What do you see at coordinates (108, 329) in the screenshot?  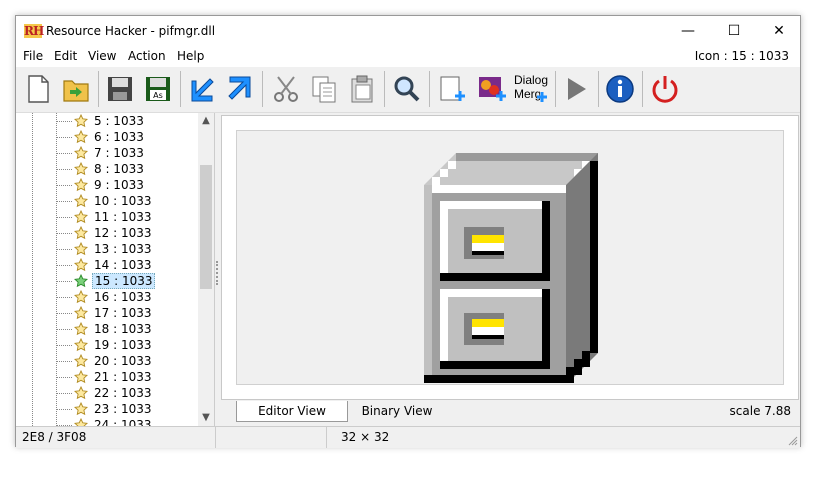 I see `tree-item: 18 : 1033` at bounding box center [108, 329].